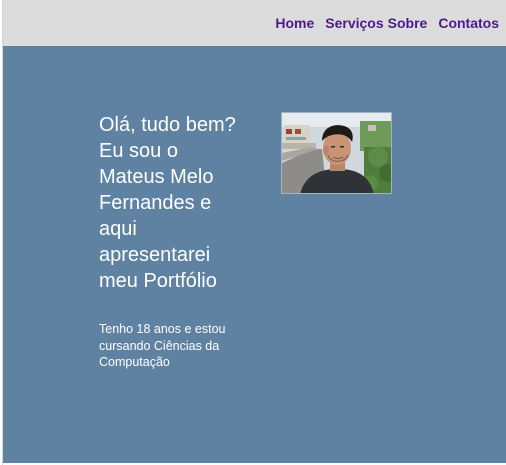 Image resolution: width=506 pixels, height=465 pixels. Describe the element at coordinates (294, 23) in the screenshot. I see `nav-link-home: Home` at that location.